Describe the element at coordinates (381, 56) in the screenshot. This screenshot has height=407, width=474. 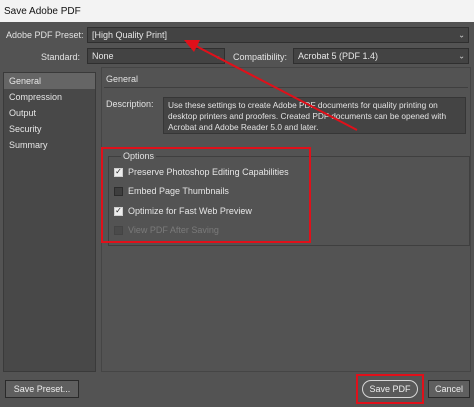
I see `compatibility-dropdown: Acrobat 5 (PDF 1.4) ⌄` at that location.